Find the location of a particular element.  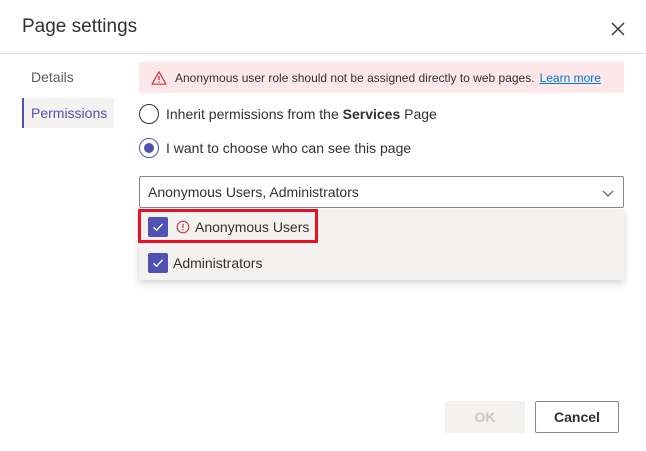

inherit-page-name: Services is located at coordinates (371, 114).